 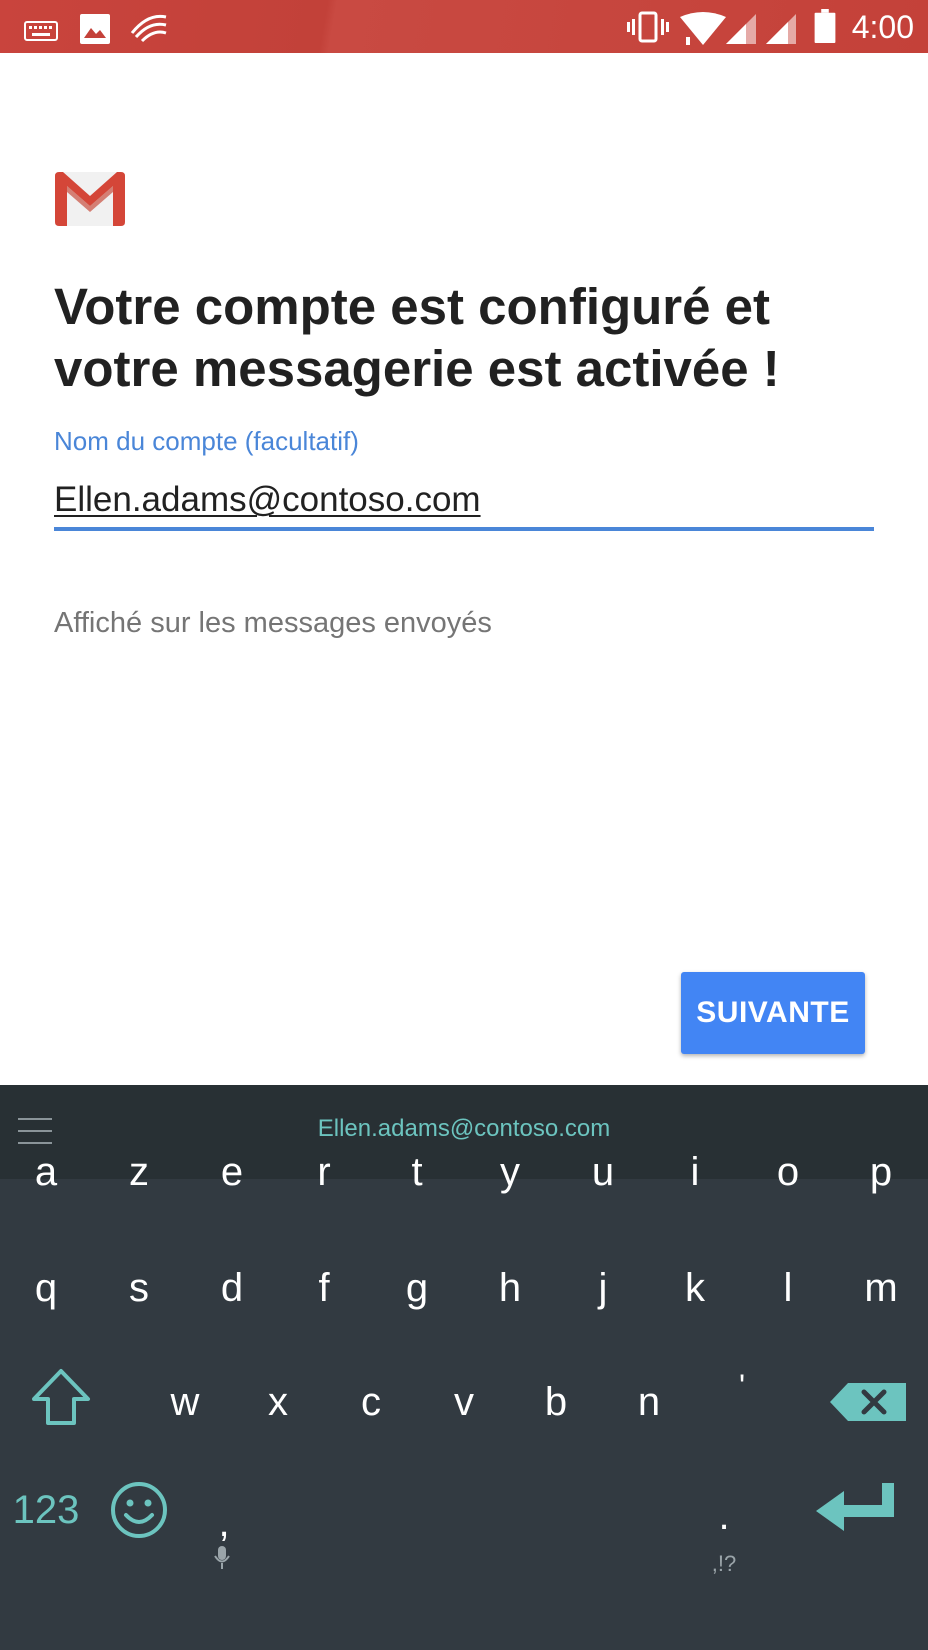 I want to click on status-time: 4:00, so click(x=882, y=27).